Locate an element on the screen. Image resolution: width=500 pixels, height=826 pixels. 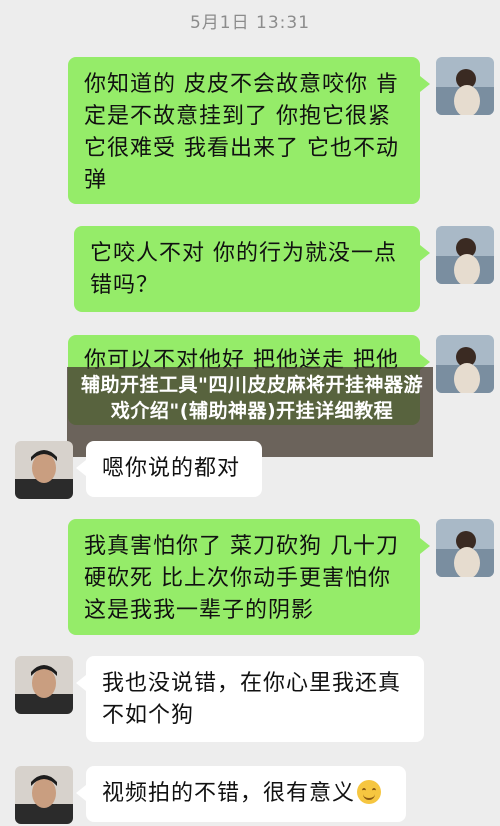
message-bubble-received: 嗯你说的都对 is located at coordinates (174, 469).